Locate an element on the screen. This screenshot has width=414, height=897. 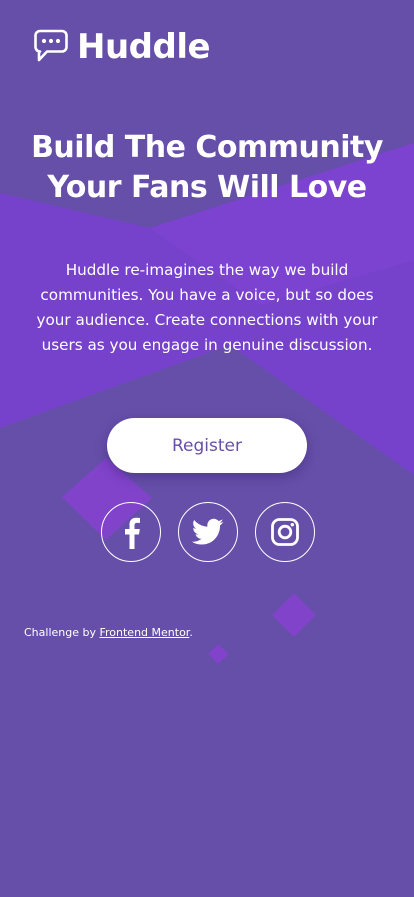
attribution: Challenge by Frontend Mentor. is located at coordinates (108, 633).